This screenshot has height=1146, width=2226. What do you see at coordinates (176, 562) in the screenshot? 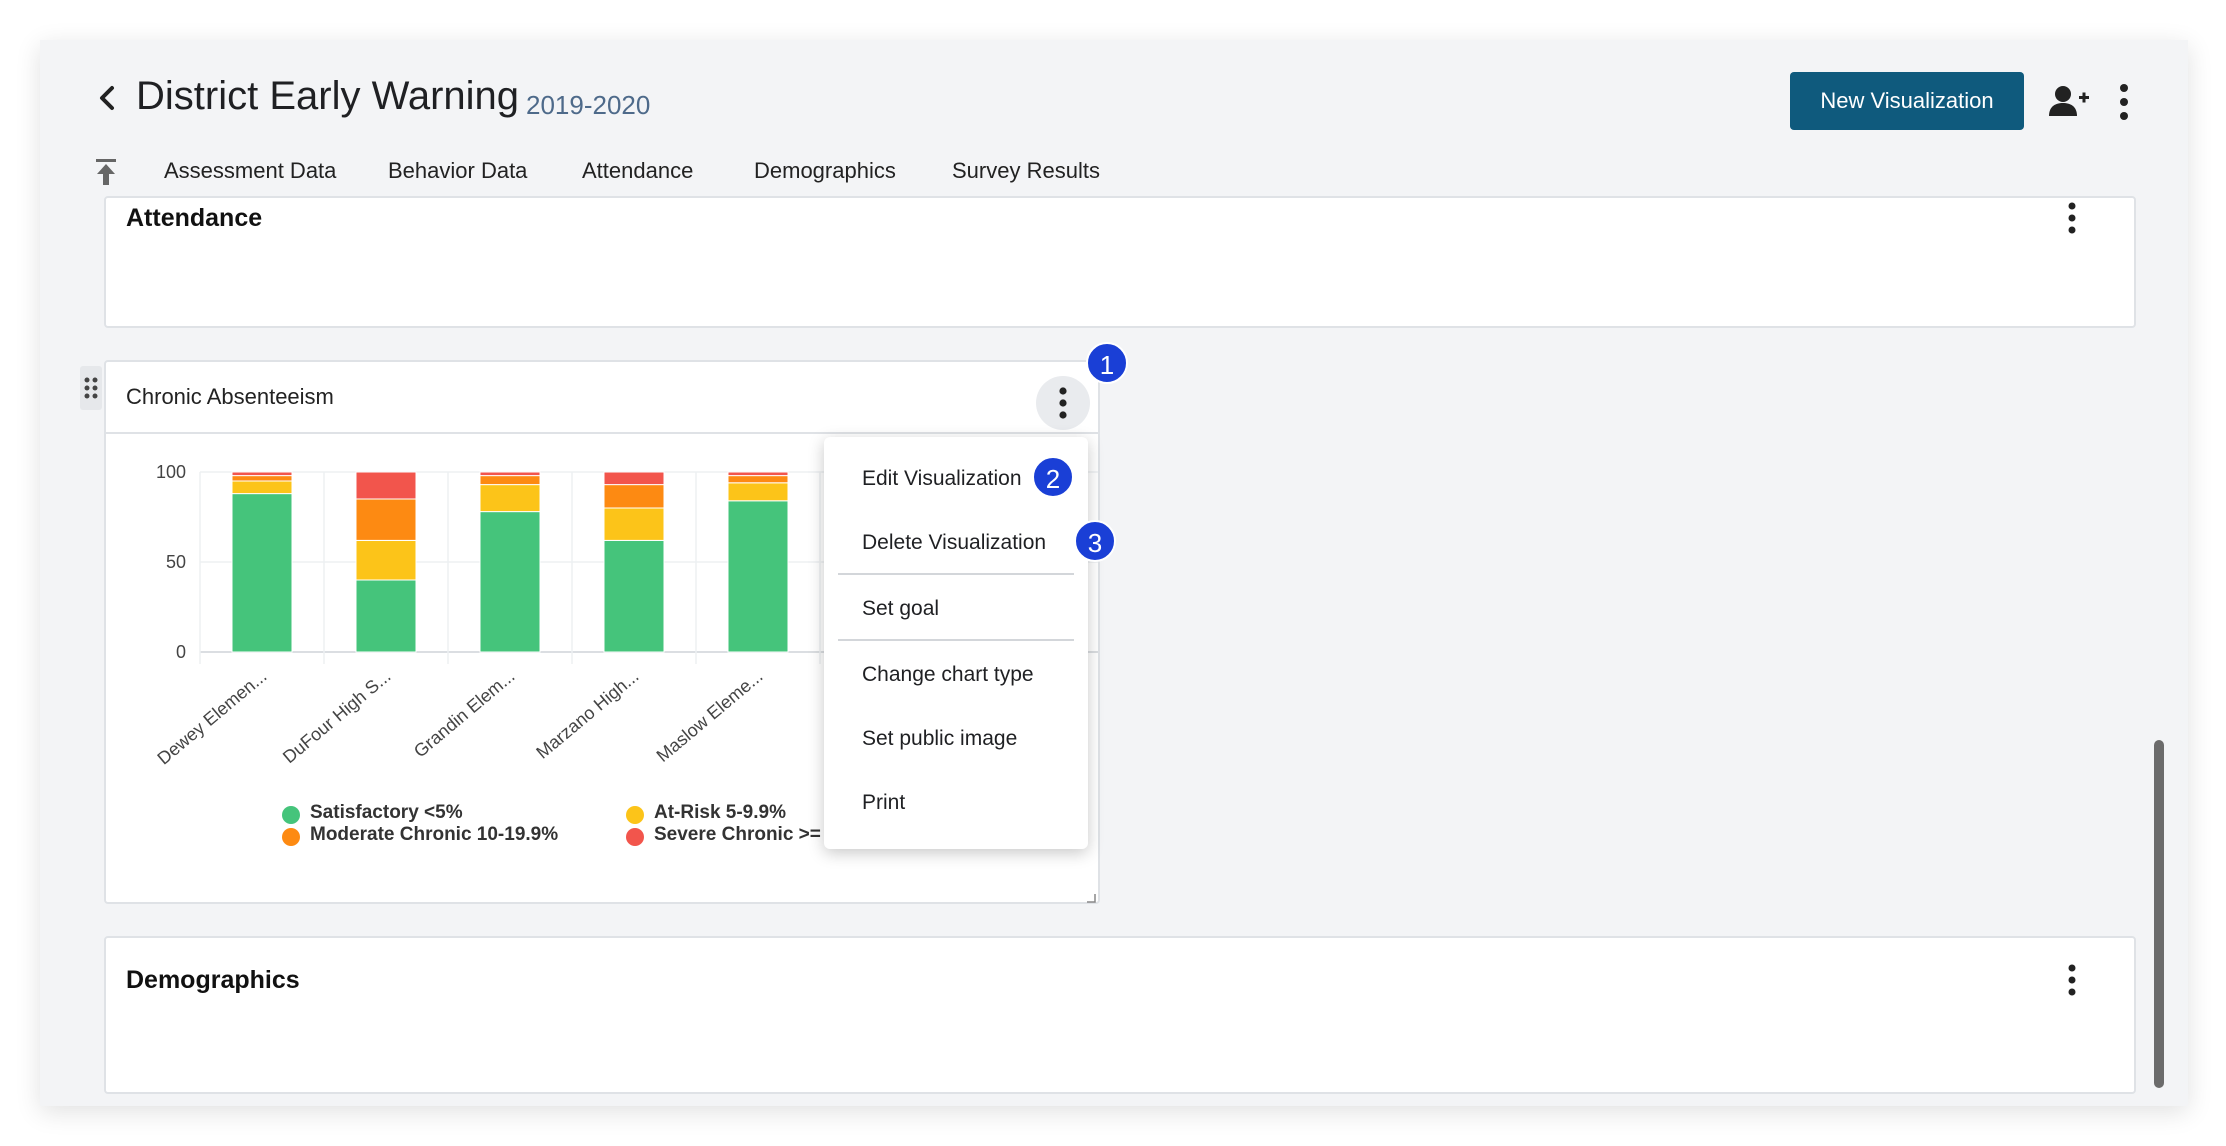
I see `y-tick-label: 50` at bounding box center [176, 562].